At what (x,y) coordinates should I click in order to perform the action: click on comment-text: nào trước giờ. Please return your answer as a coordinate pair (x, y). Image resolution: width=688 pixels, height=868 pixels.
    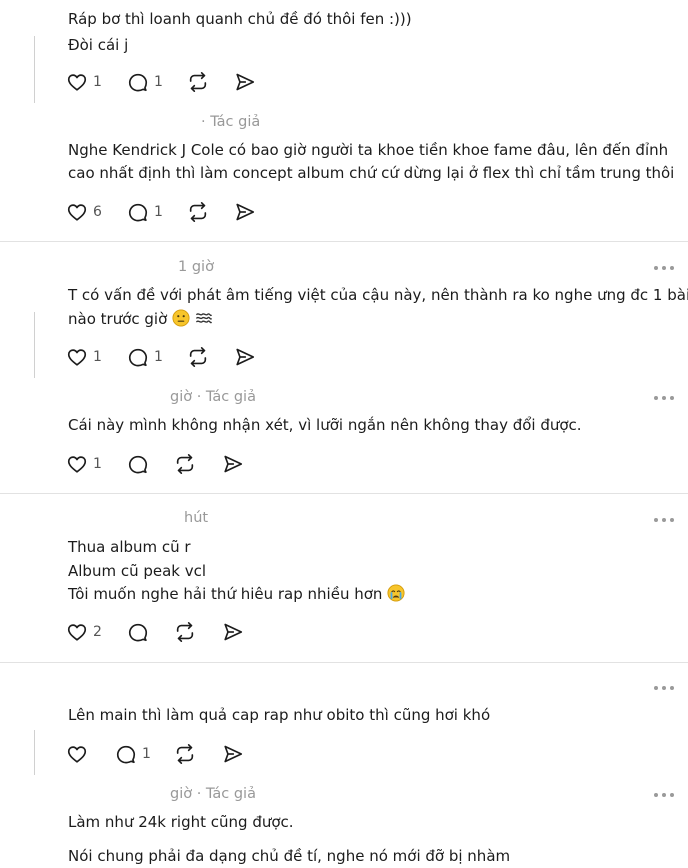
    Looking at the image, I should click on (140, 319).